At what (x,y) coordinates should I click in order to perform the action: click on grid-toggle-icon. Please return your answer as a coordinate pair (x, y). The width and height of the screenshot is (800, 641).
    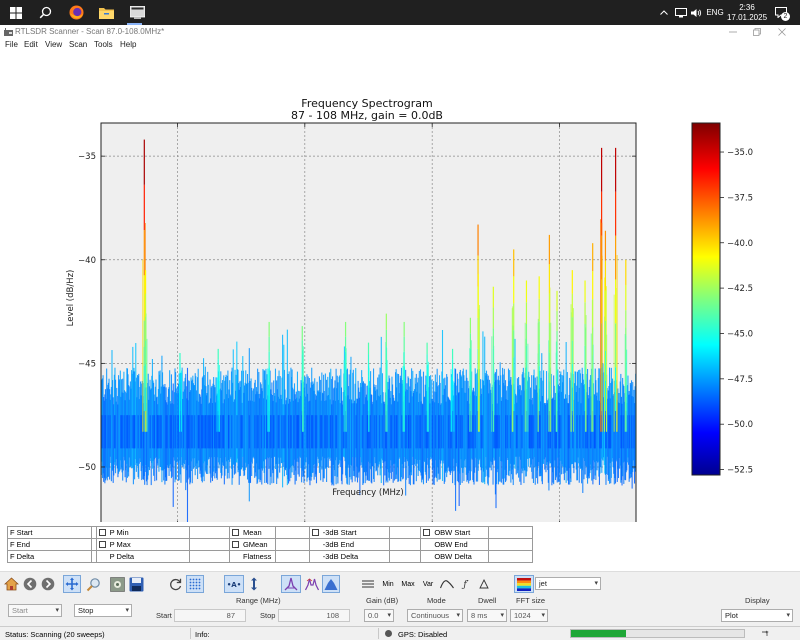
    Looking at the image, I should click on (195, 584).